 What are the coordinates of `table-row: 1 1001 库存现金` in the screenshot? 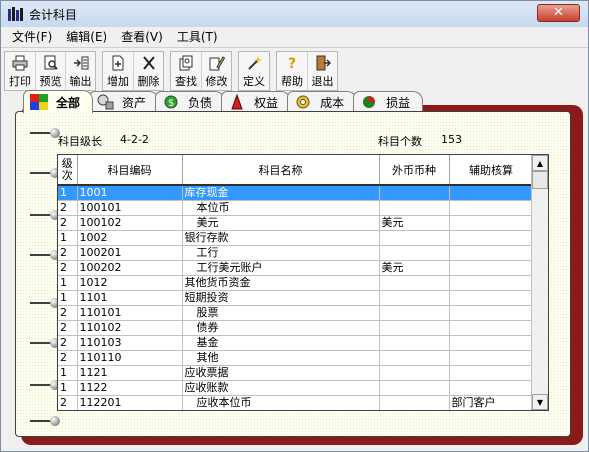 It's located at (296, 193).